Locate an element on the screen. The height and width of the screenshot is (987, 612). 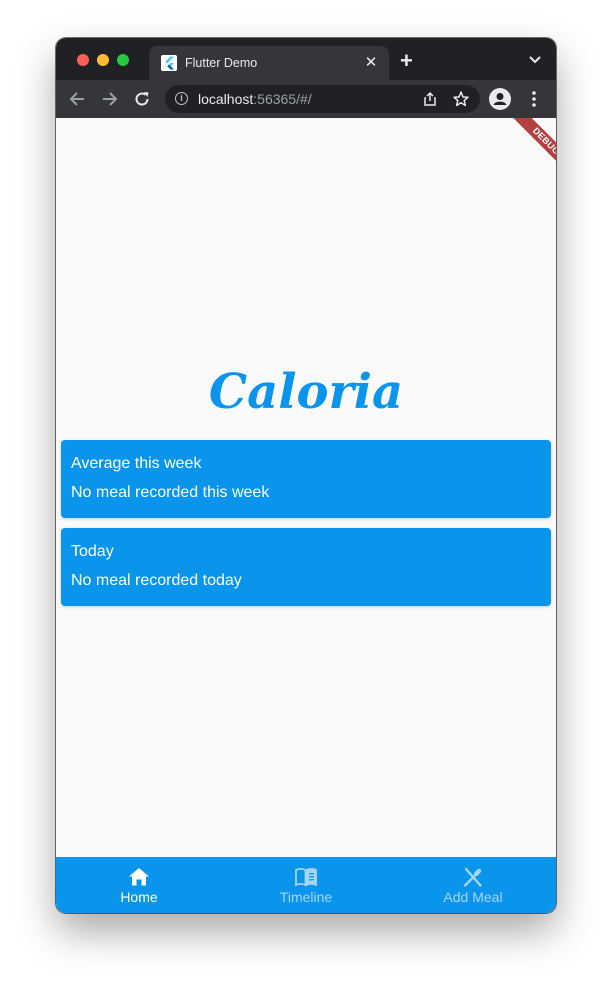
address-bar: i localhost:56365/#/ is located at coordinates (322, 99).